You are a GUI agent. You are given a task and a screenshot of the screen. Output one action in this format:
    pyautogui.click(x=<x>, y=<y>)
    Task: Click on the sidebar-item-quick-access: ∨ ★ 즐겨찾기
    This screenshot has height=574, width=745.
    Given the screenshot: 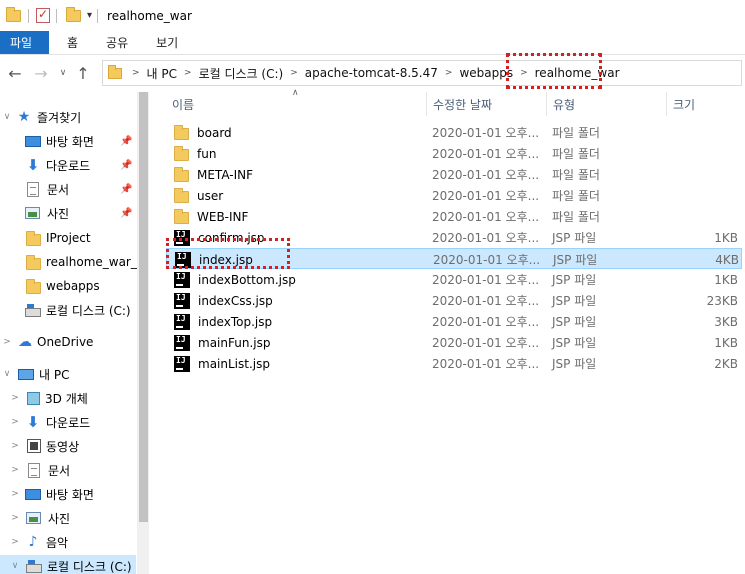 What is the action you would take?
    pyautogui.click(x=40, y=117)
    